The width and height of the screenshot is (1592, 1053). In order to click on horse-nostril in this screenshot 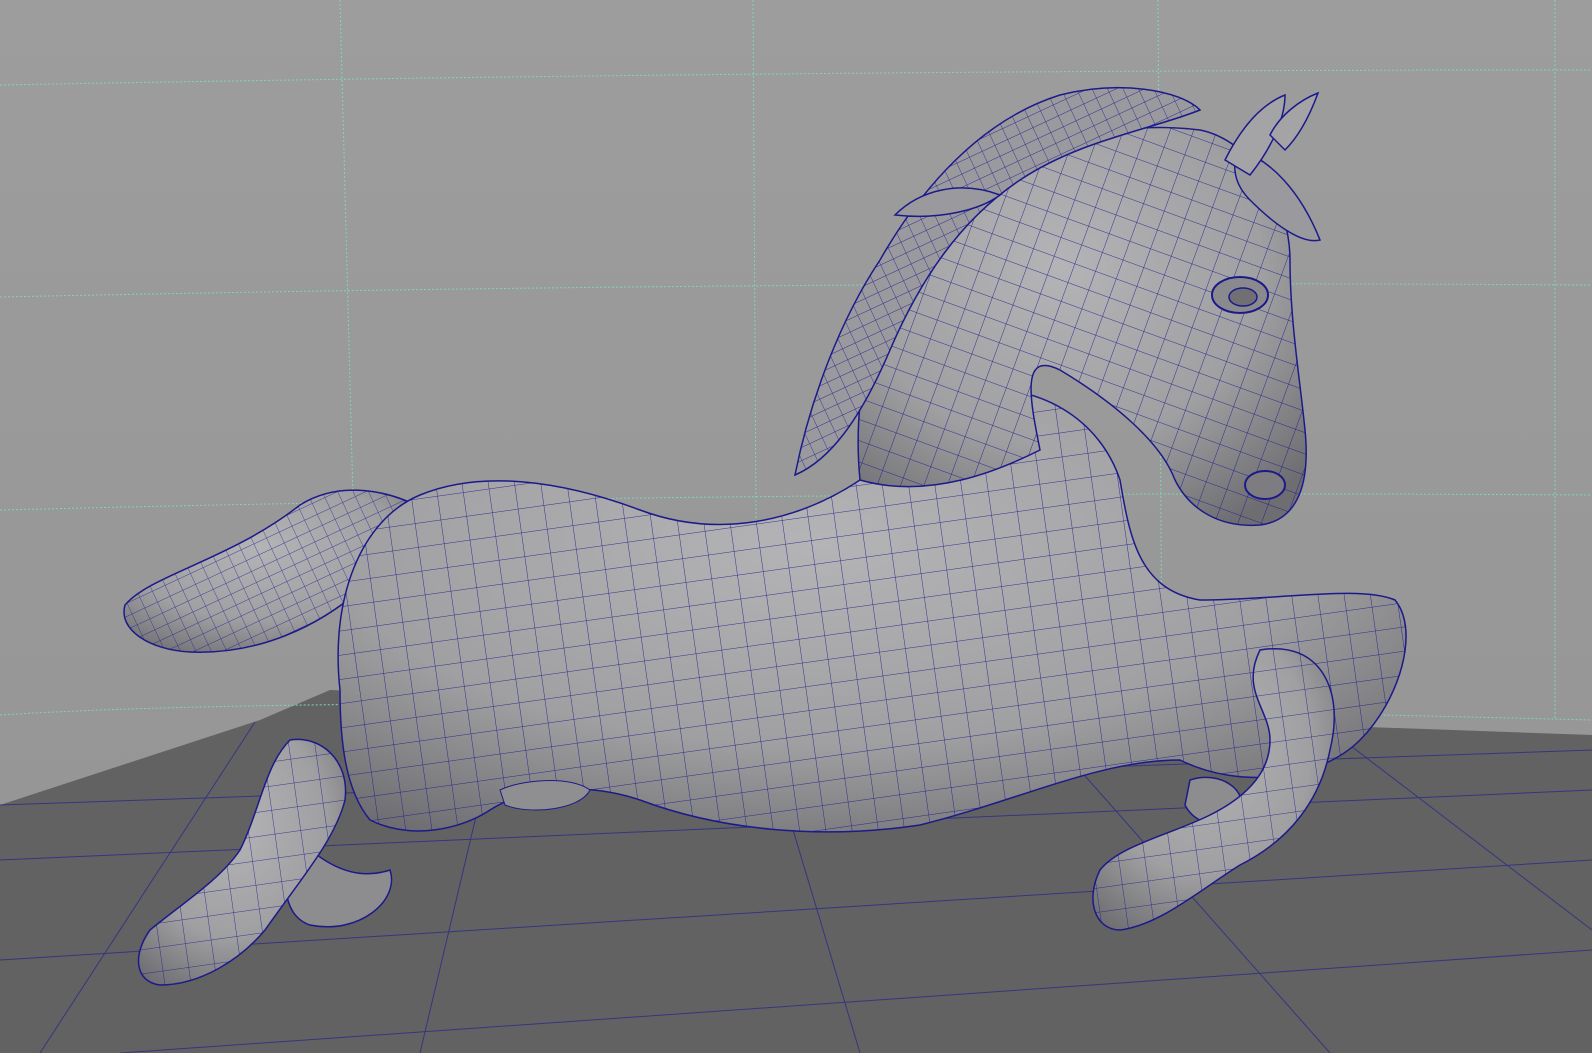, I will do `click(1265, 485)`.